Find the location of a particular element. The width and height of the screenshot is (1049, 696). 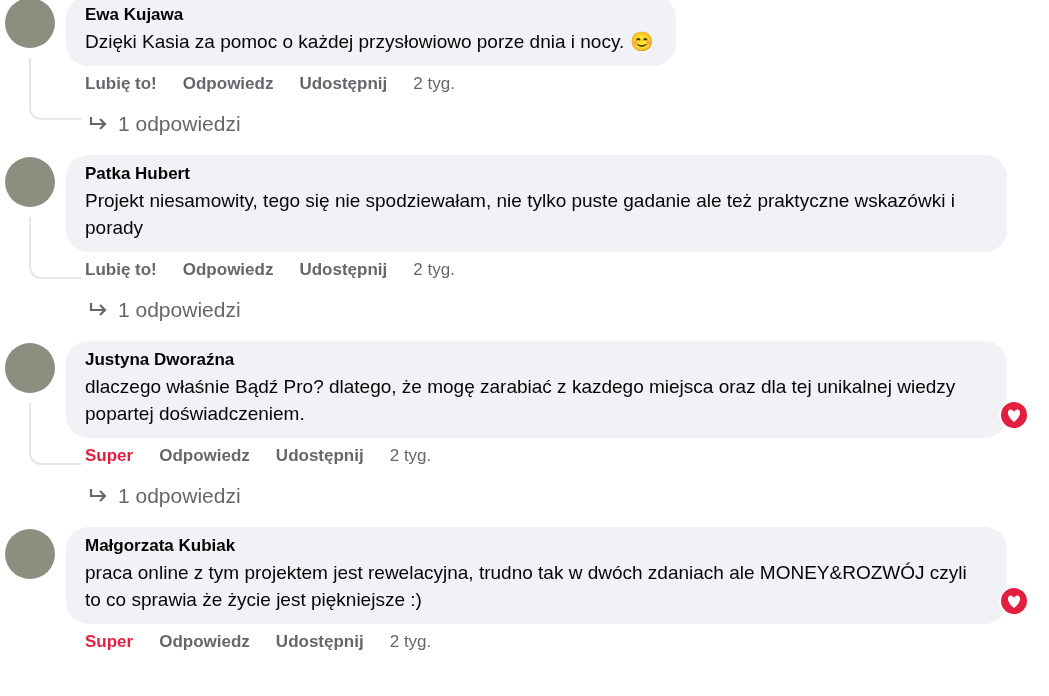

author-name: Małgorzata Kubiak is located at coordinates (535, 546).